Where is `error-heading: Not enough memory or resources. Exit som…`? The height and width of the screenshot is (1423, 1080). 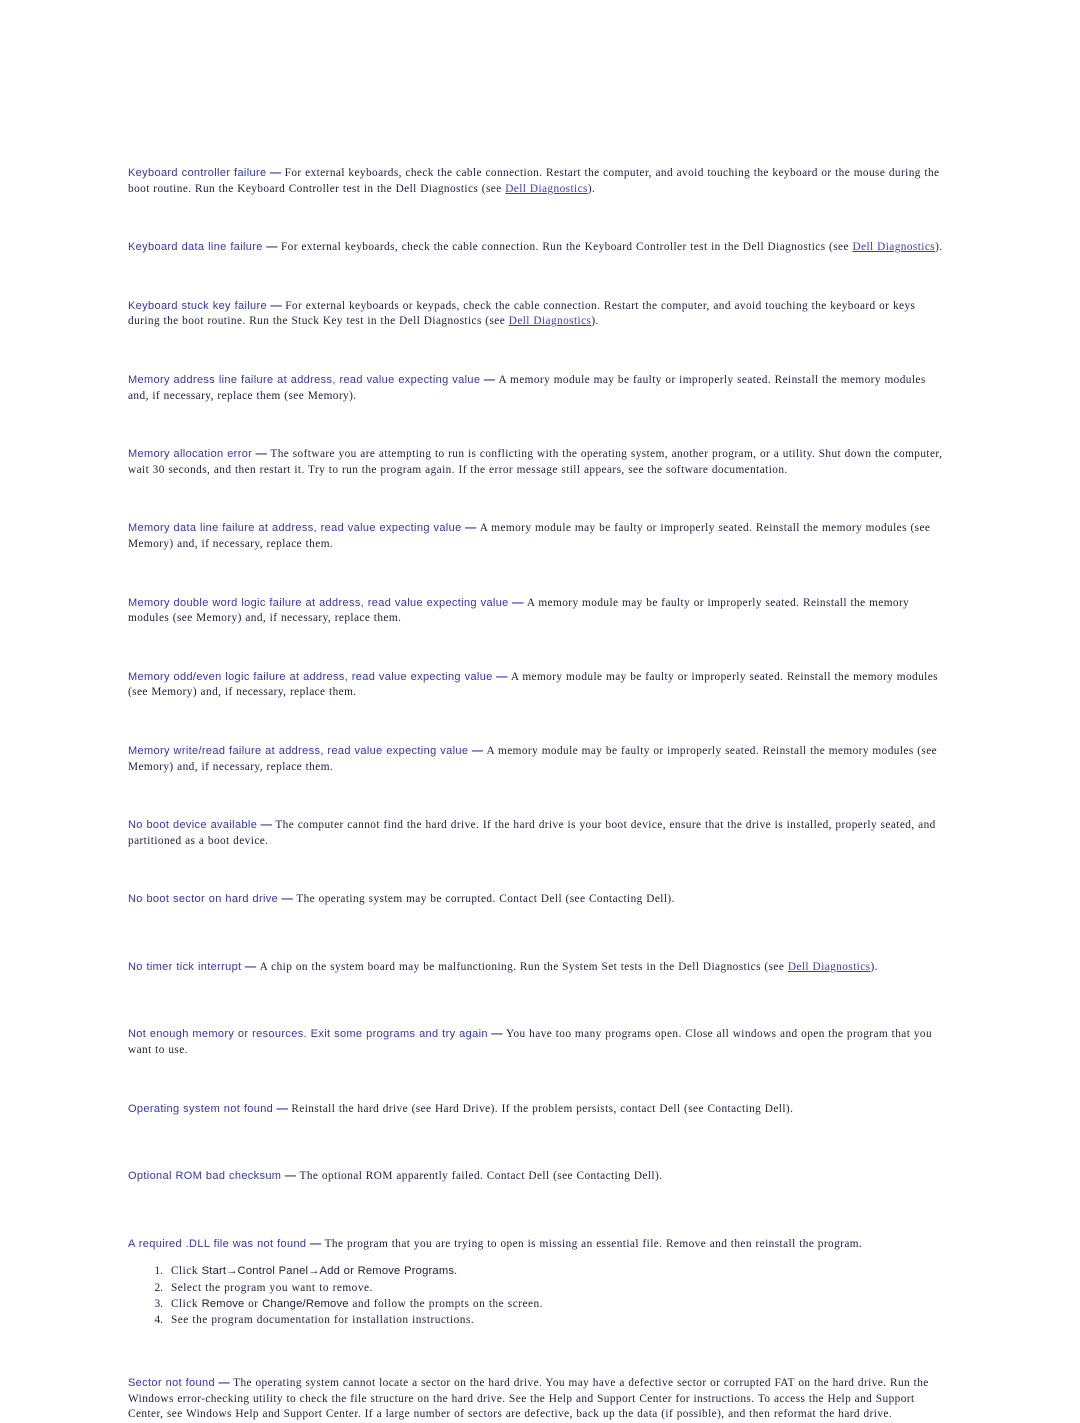 error-heading: Not enough memory or resources. Exit som… is located at coordinates (308, 1034).